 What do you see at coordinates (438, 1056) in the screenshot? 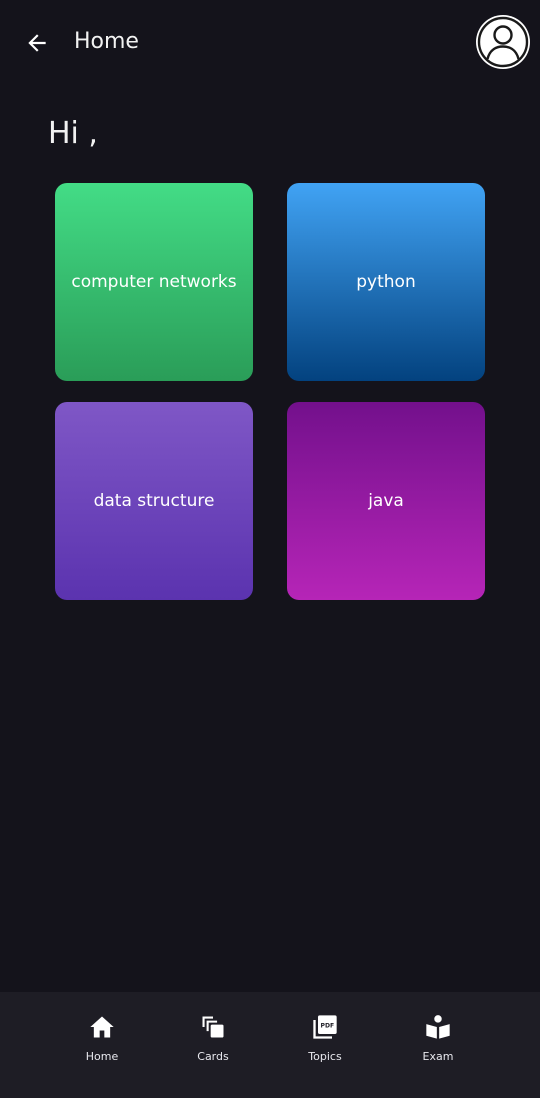
I see `nav-label: Exam` at bounding box center [438, 1056].